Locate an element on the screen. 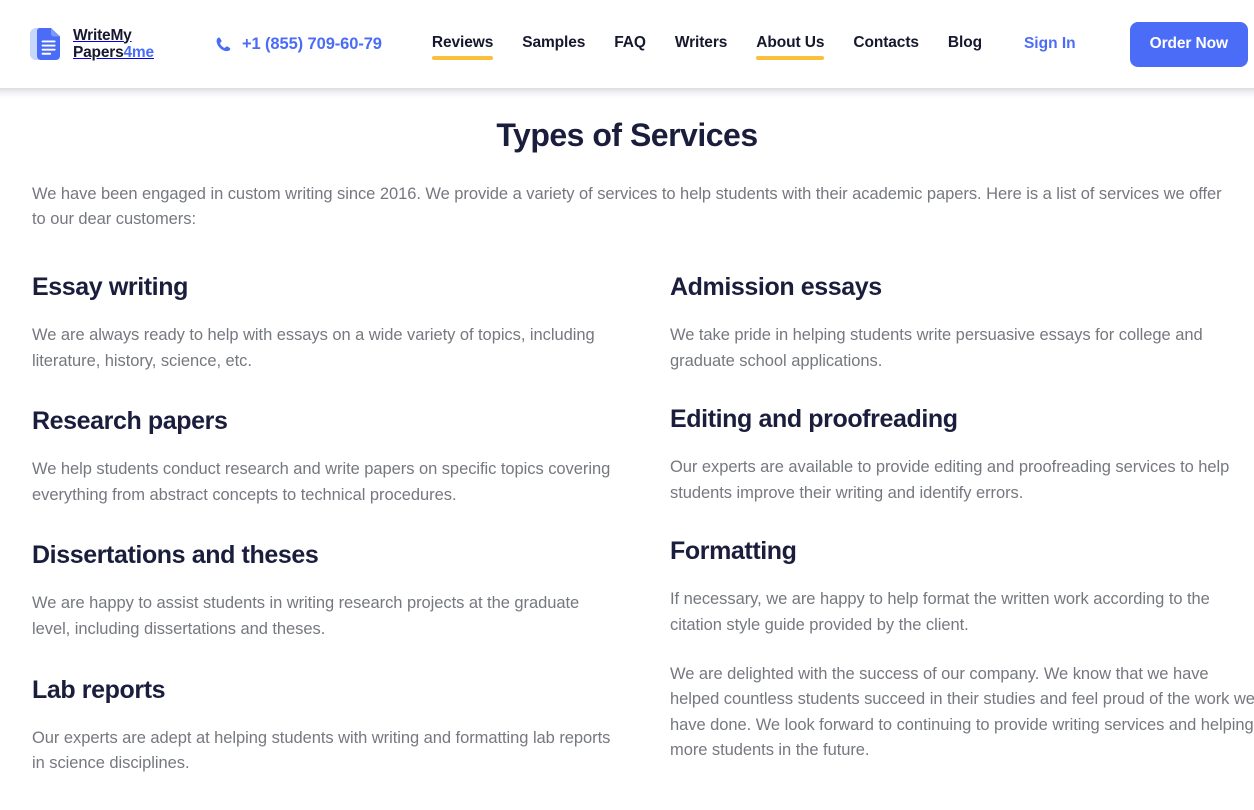 Image resolution: width=1254 pixels, height=810 pixels. nav-item-reviews: Reviews is located at coordinates (462, 47).